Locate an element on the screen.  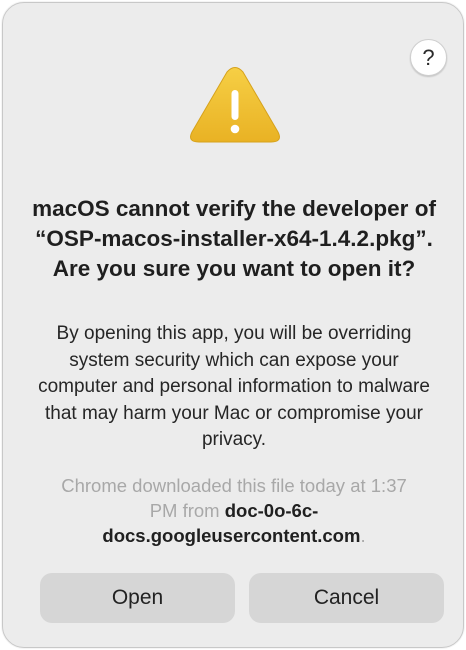
help-icon: ? is located at coordinates (428, 57).